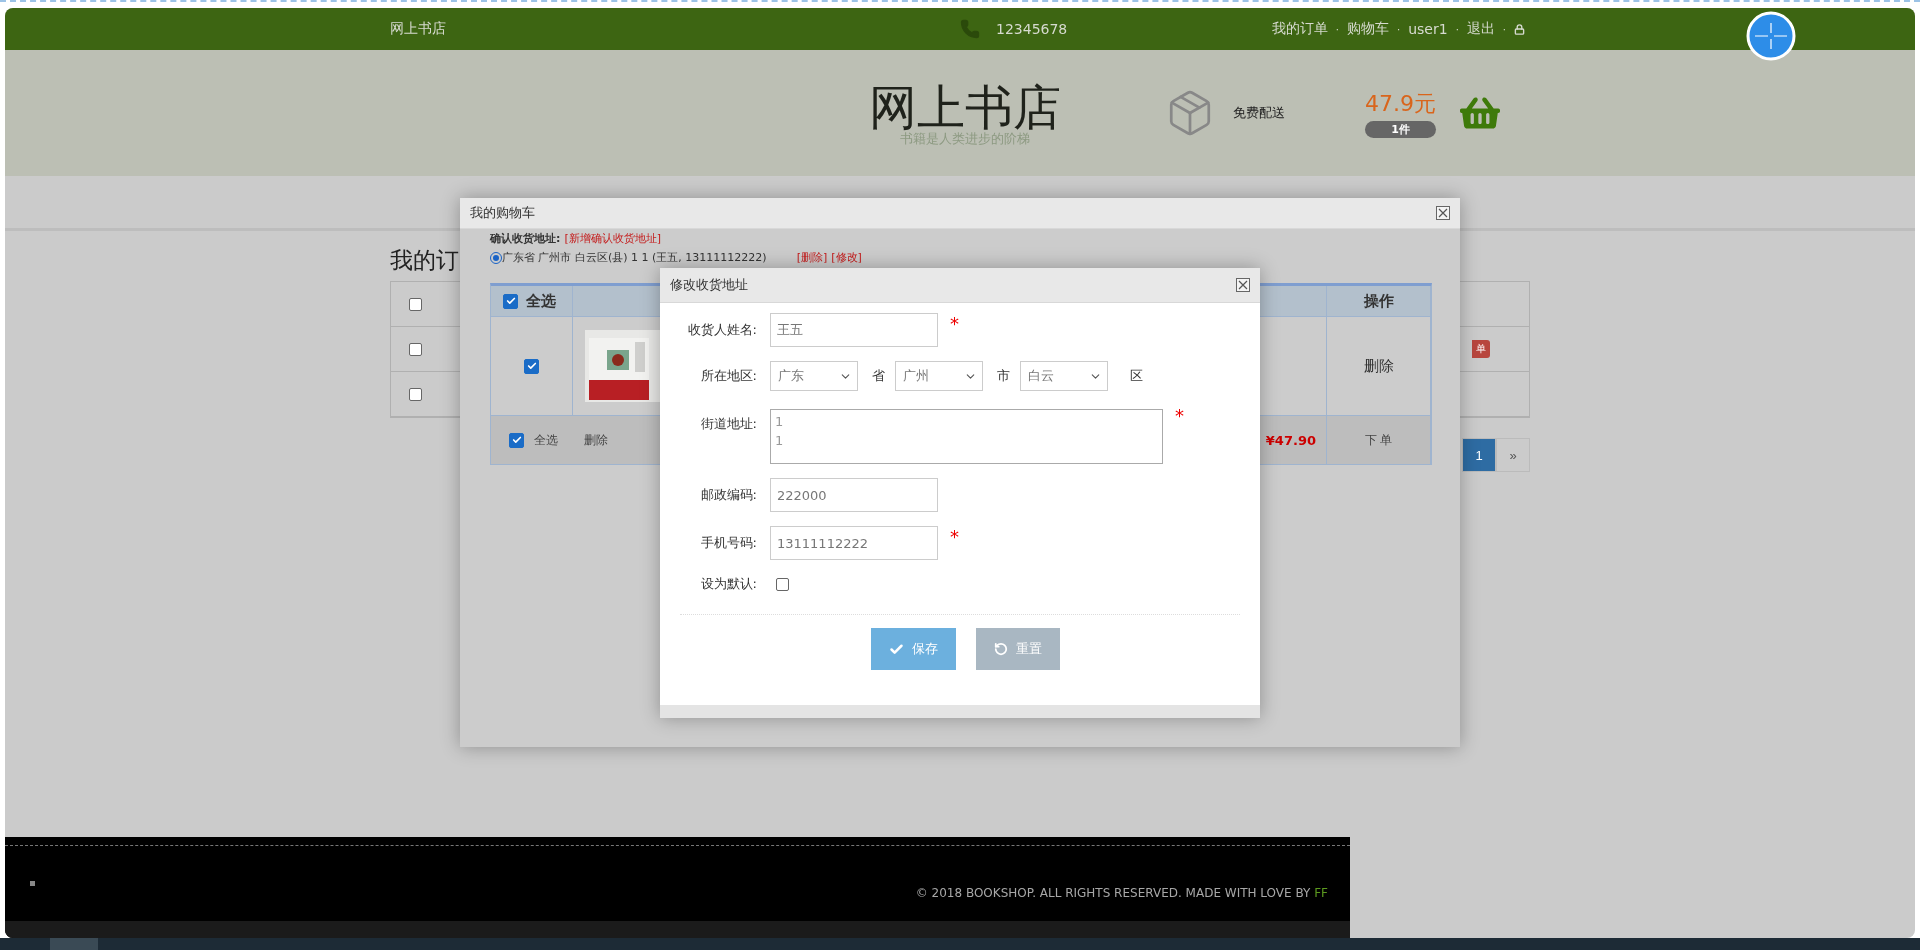  What do you see at coordinates (1400, 103) in the screenshot?
I see `cart-total: 47.9元` at bounding box center [1400, 103].